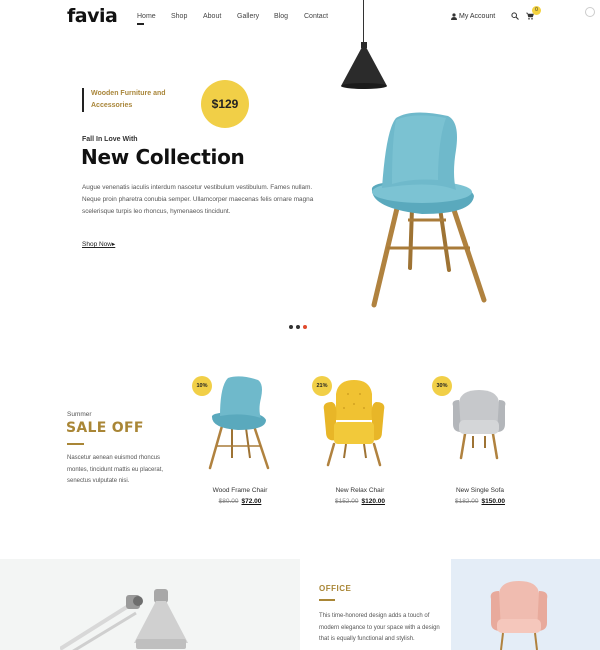  Describe the element at coordinates (429, 210) in the screenshot. I see `hero-chair-image` at that location.